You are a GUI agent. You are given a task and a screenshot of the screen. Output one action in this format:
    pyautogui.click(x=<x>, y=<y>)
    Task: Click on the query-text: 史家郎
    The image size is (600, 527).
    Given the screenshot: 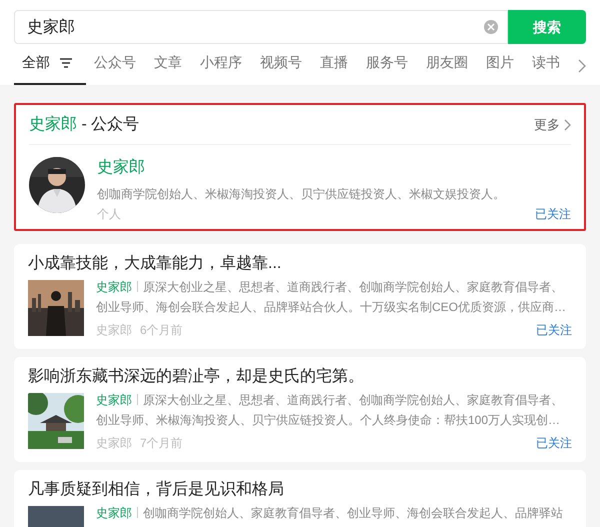 What is the action you would take?
    pyautogui.click(x=53, y=124)
    